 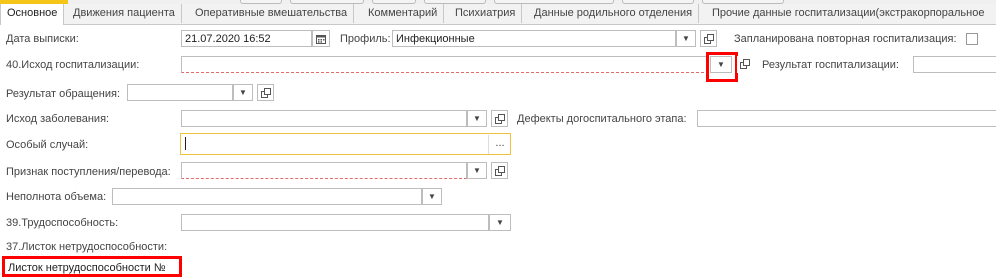 I want to click on discharge-date-value: 21.07.2020 16:52, so click(x=228, y=39).